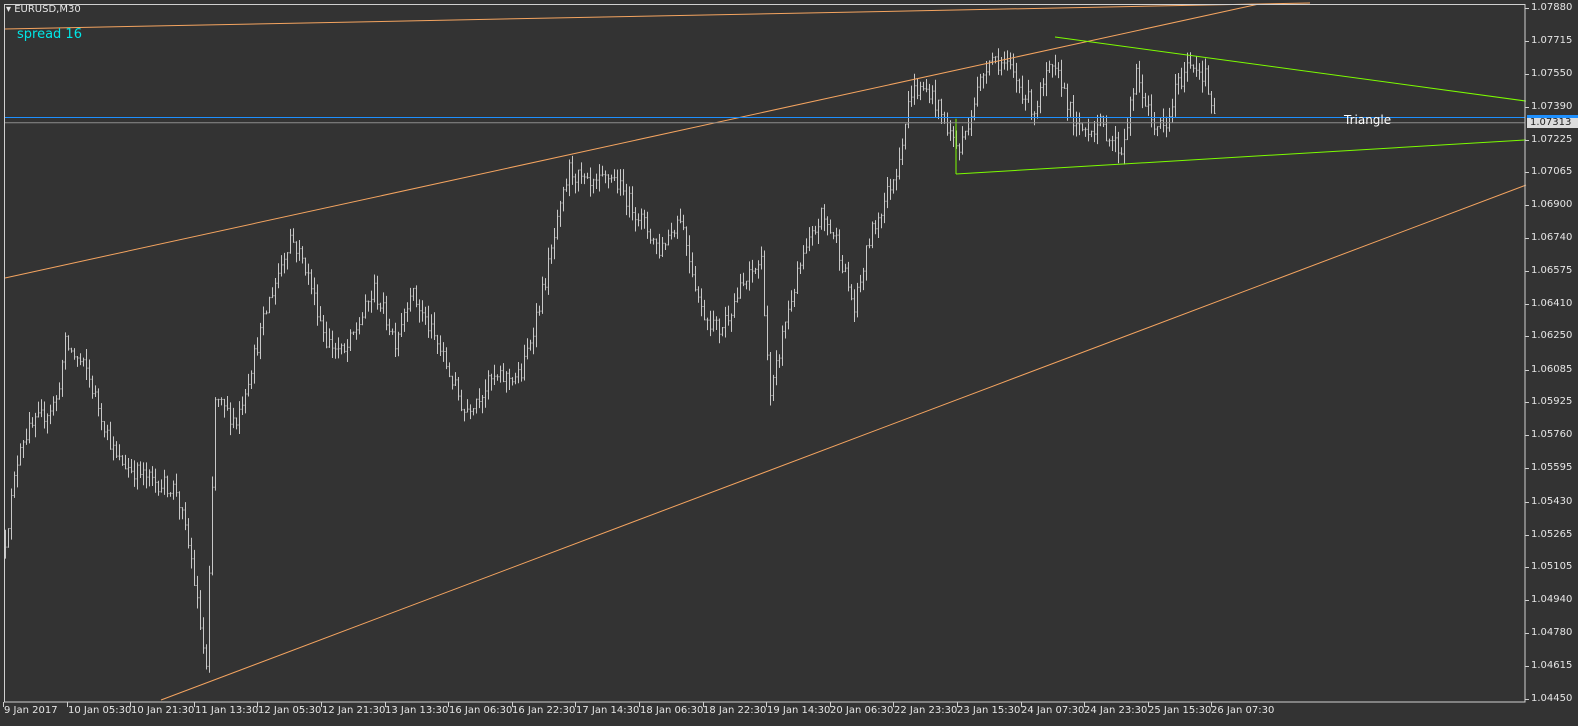 The height and width of the screenshot is (726, 1578). Describe the element at coordinates (1552, 698) in the screenshot. I see `price-tick-label: 1.04450` at that location.